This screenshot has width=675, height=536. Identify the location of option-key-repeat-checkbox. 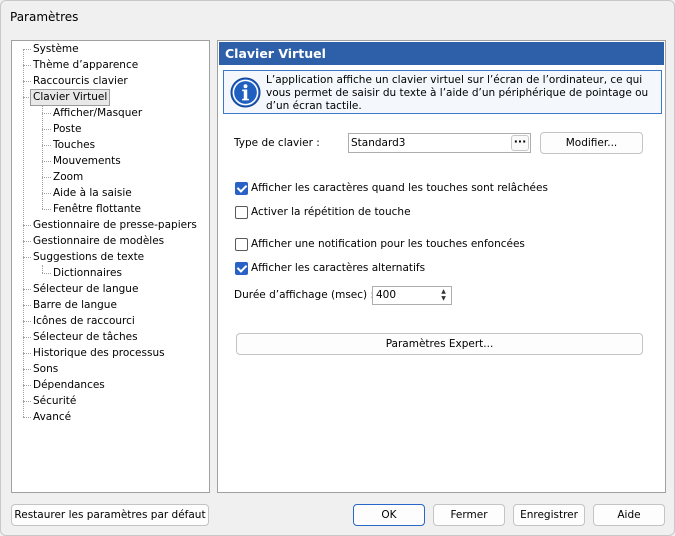
(241, 212).